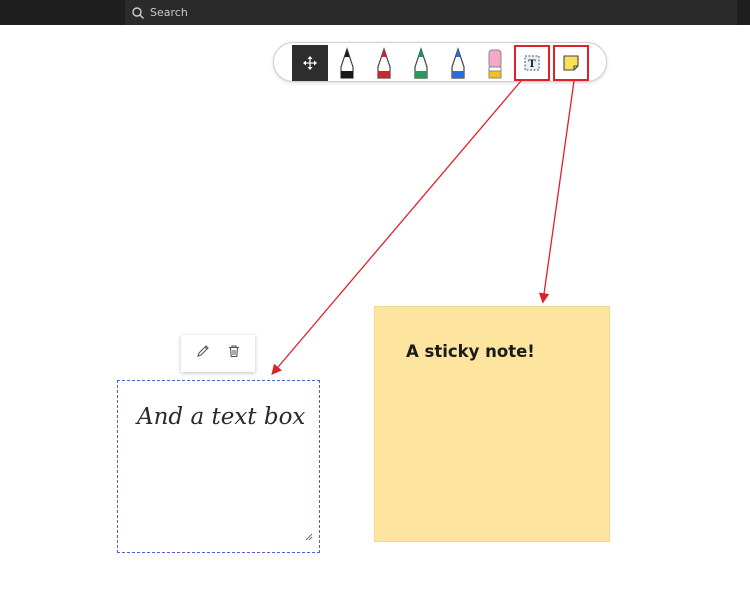 The image size is (750, 613). Describe the element at coordinates (556, 192) in the screenshot. I see `arrow-to-sticky-note` at that location.